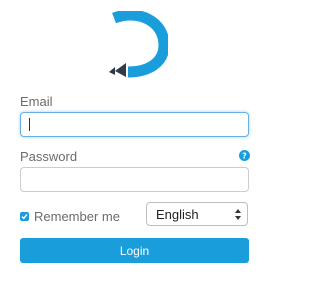  I want to click on question-circle-icon: ?, so click(244, 155).